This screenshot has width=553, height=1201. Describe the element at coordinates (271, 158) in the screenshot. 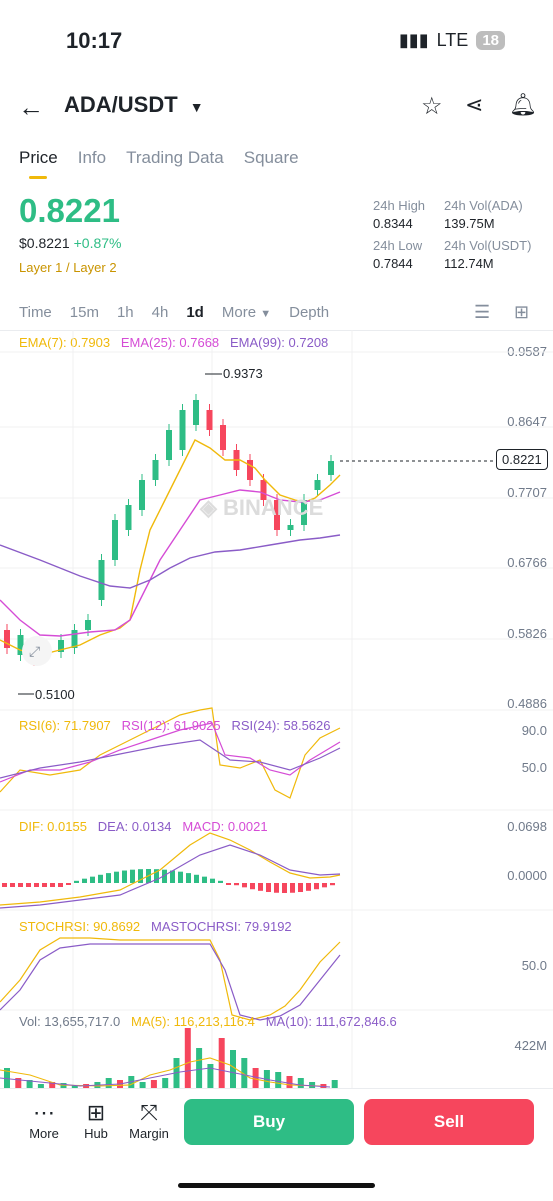

I see `tab-square: Square` at that location.